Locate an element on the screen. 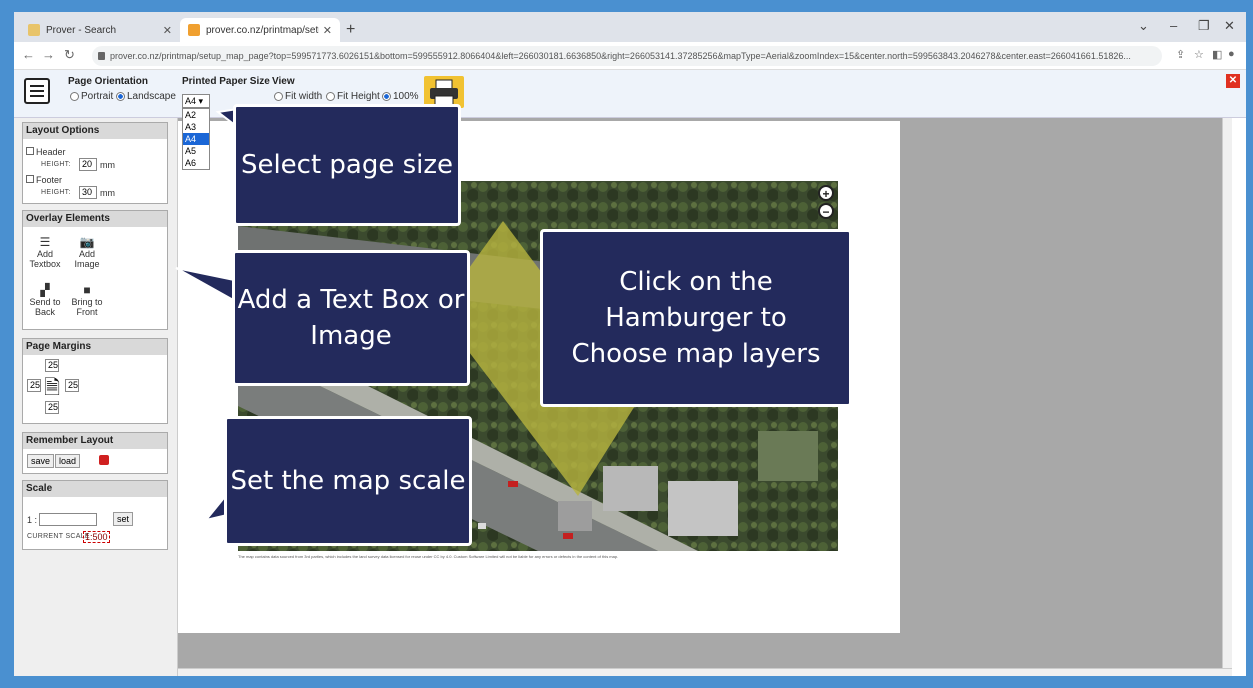  minimize-icon: – is located at coordinates (1173, 25).